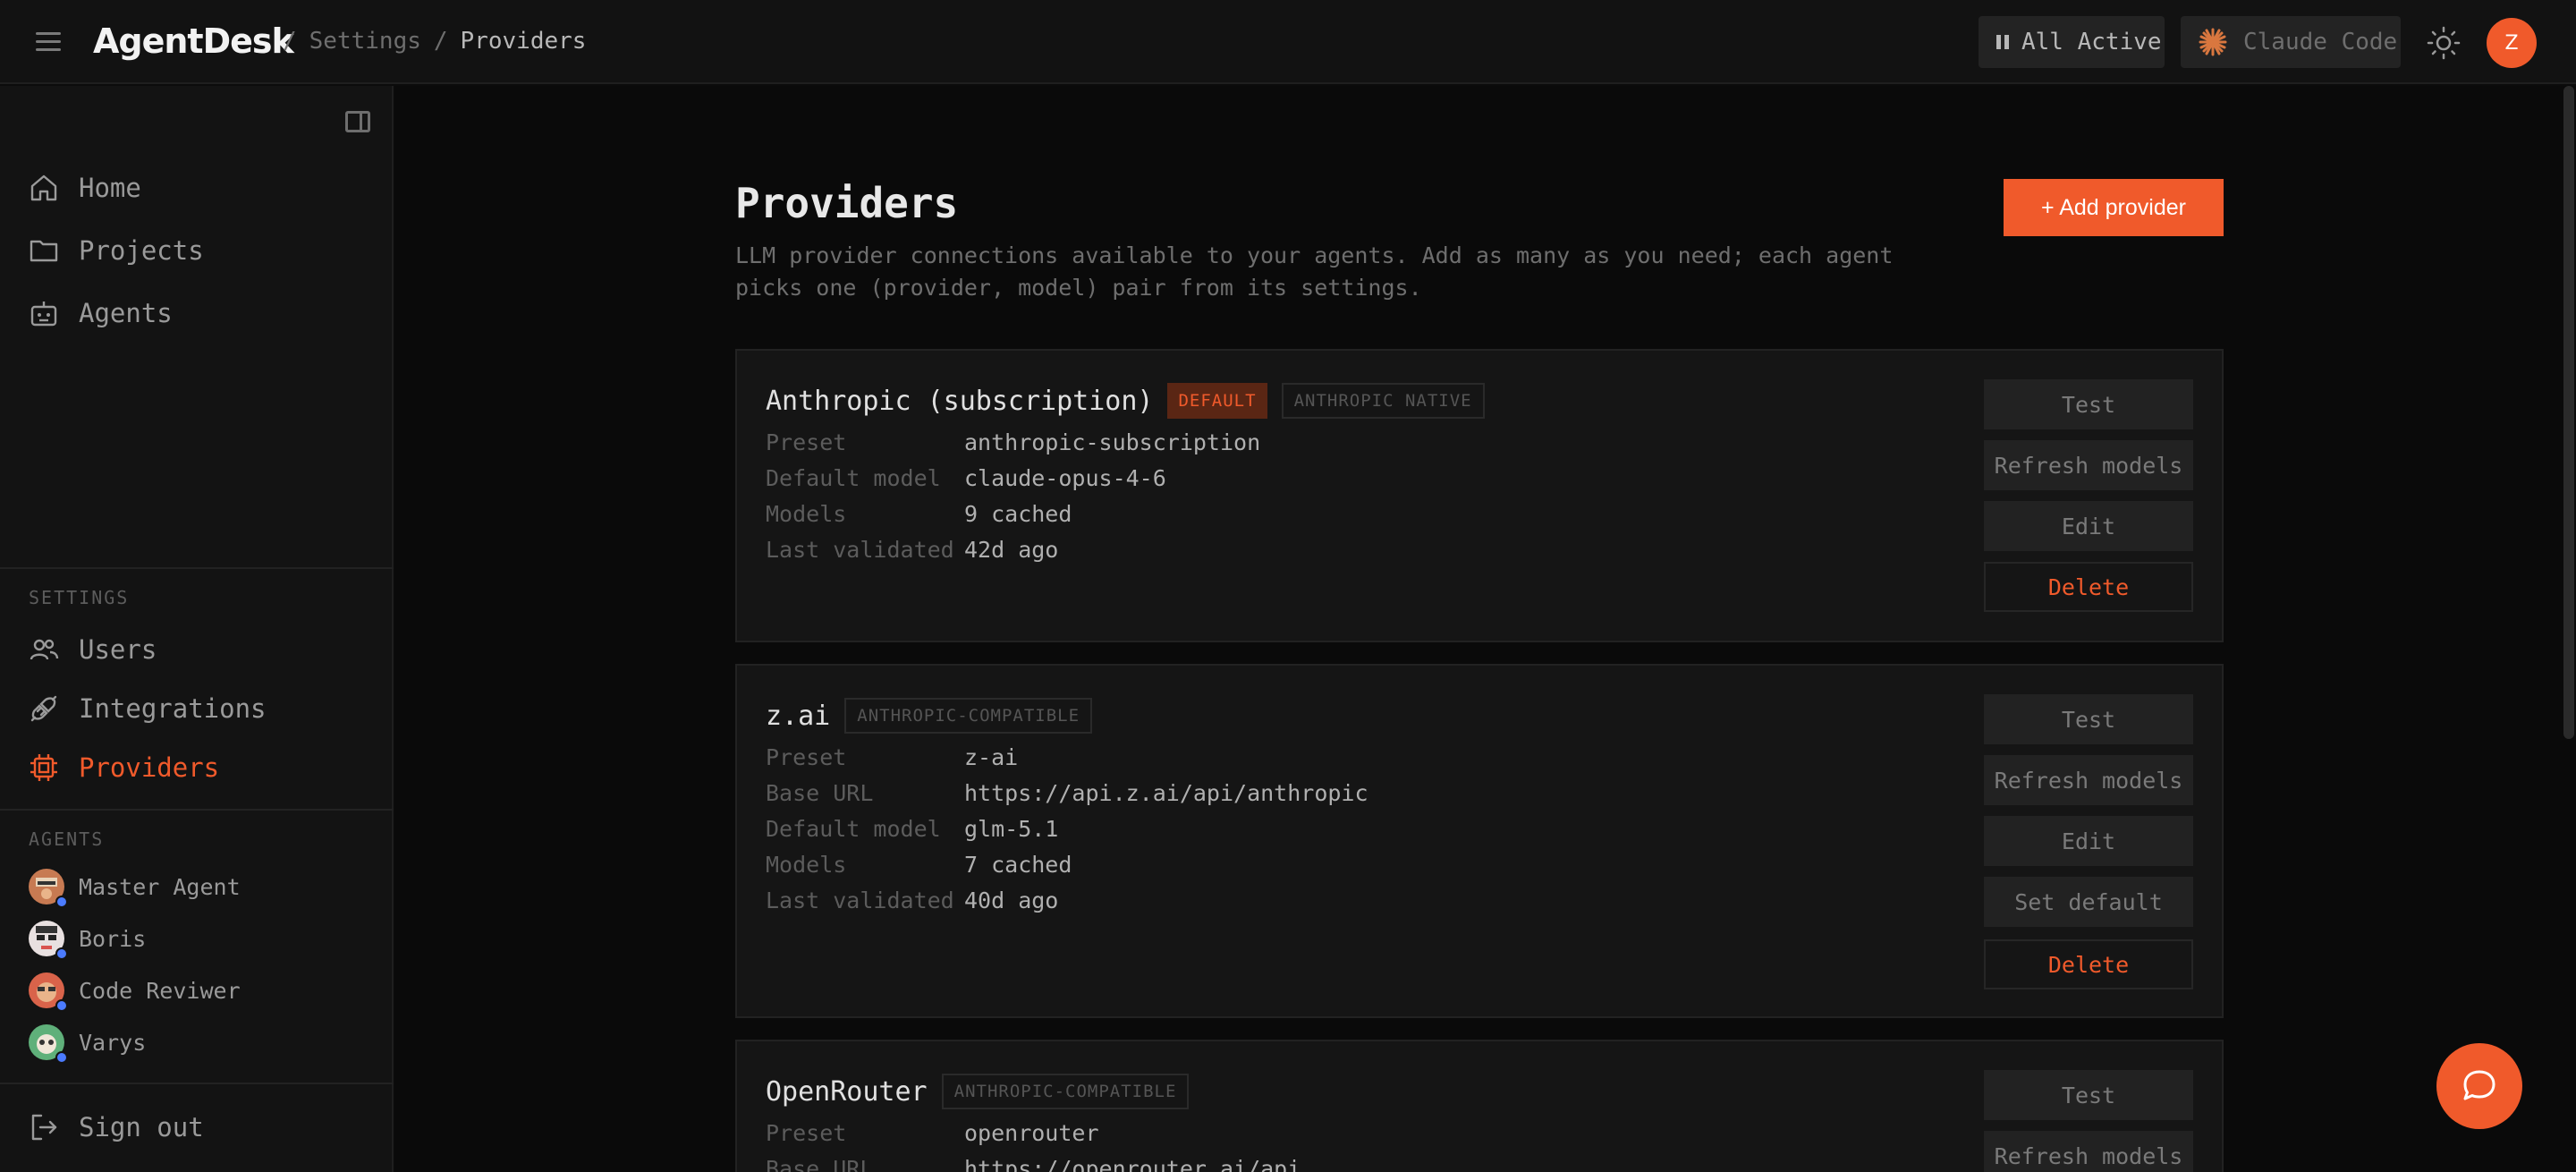 This screenshot has width=2576, height=1172. Describe the element at coordinates (991, 757) in the screenshot. I see `field-value: z-ai` at that location.